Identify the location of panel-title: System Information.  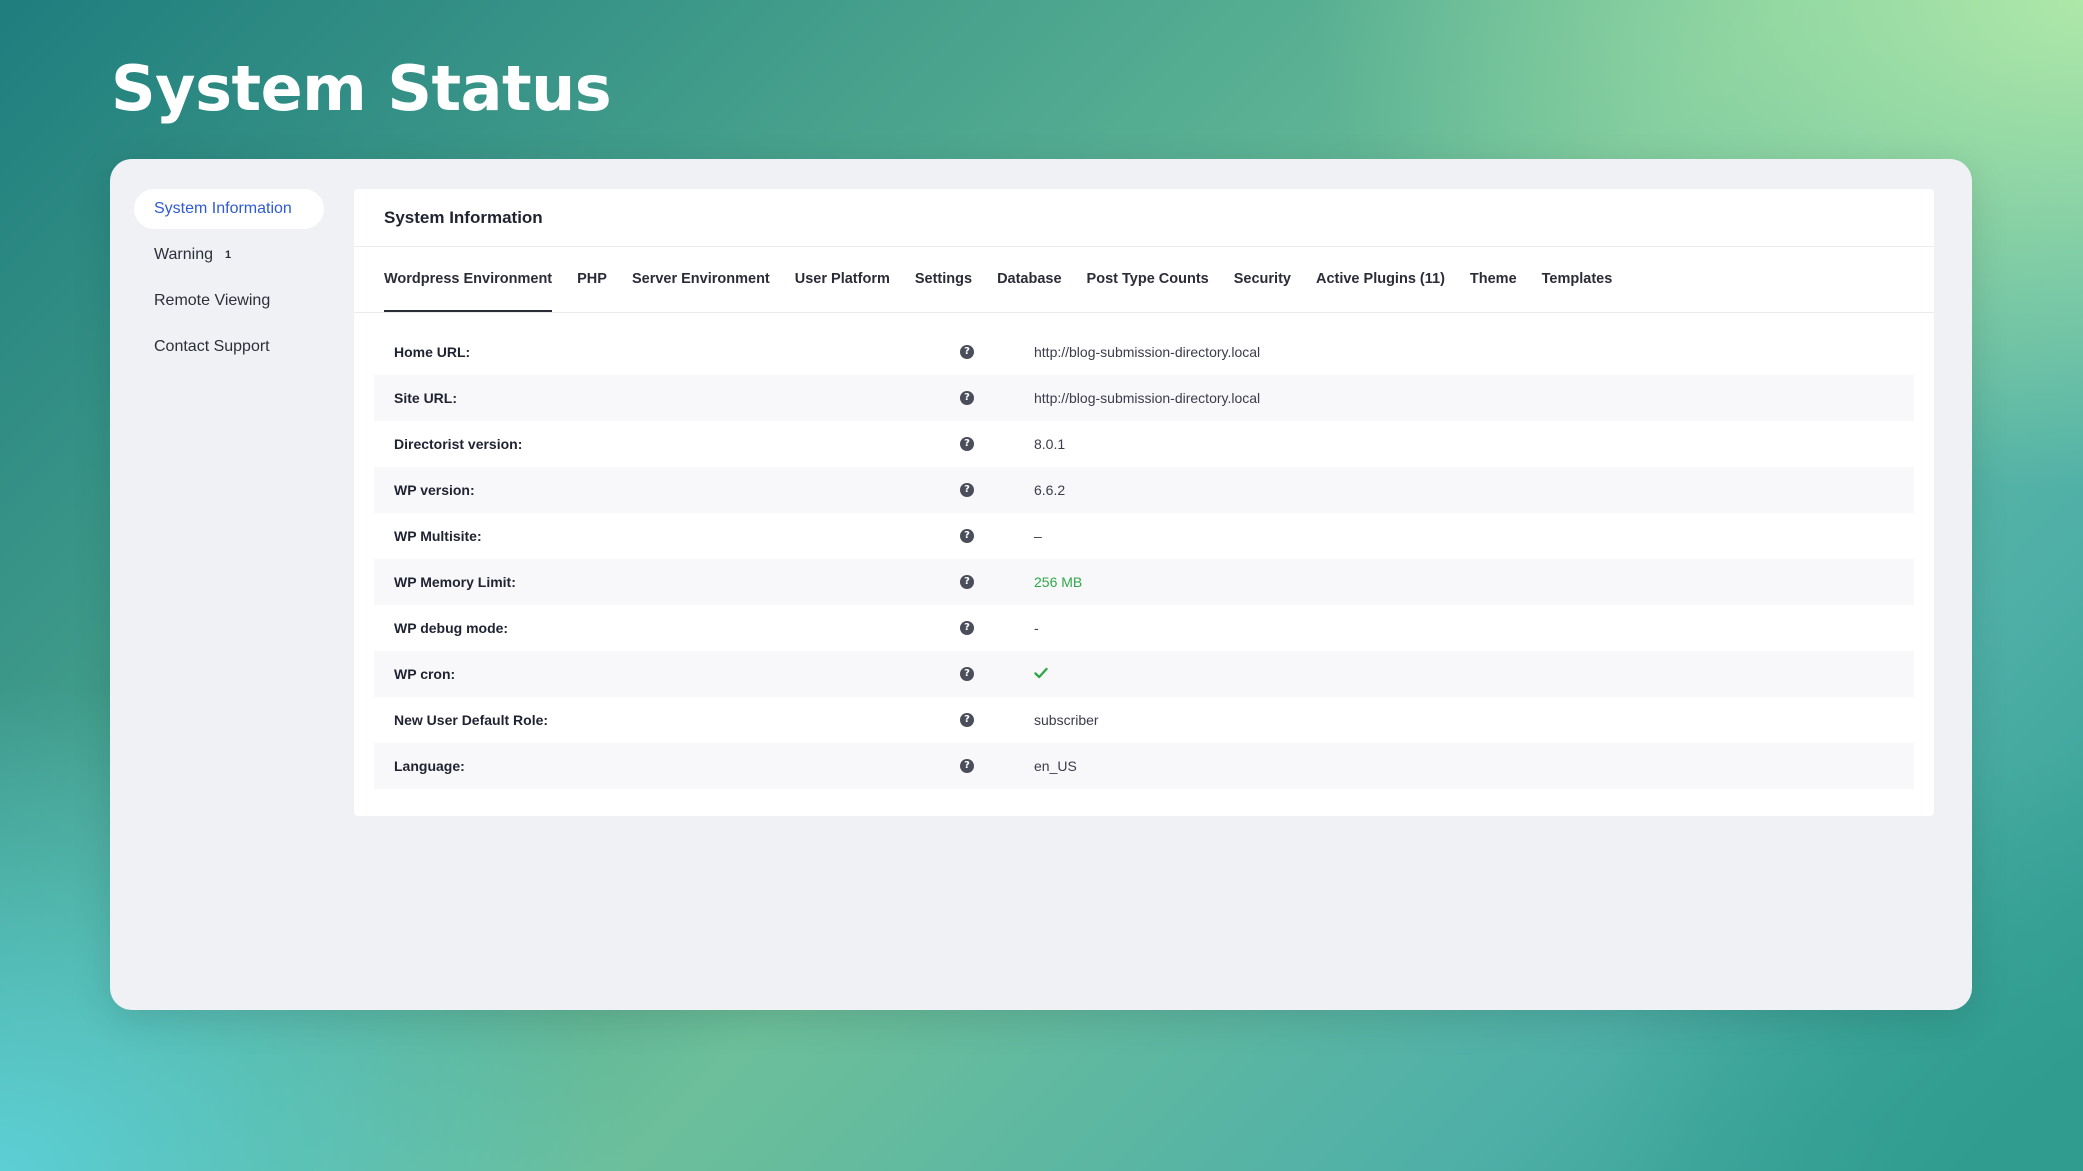
(463, 217).